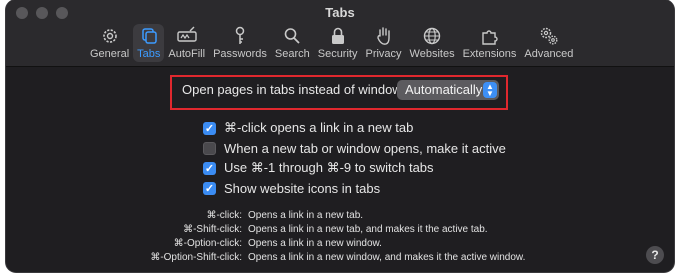 This screenshot has width=680, height=278. I want to click on search-icon, so click(292, 36).